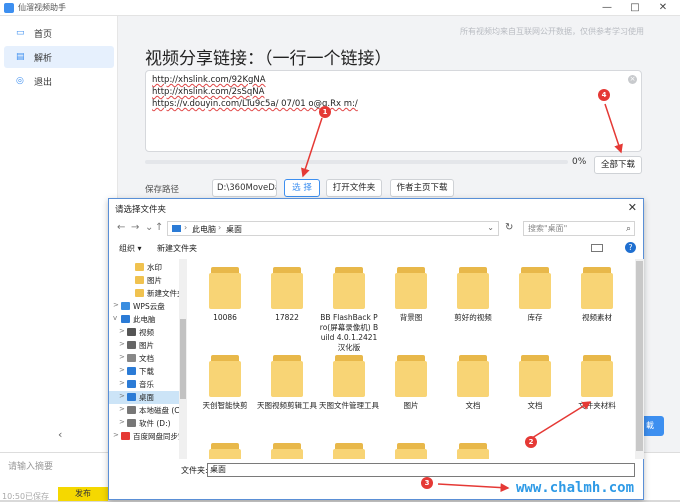 The image size is (680, 502). I want to click on tree-scrollbar-thumb, so click(183, 359).